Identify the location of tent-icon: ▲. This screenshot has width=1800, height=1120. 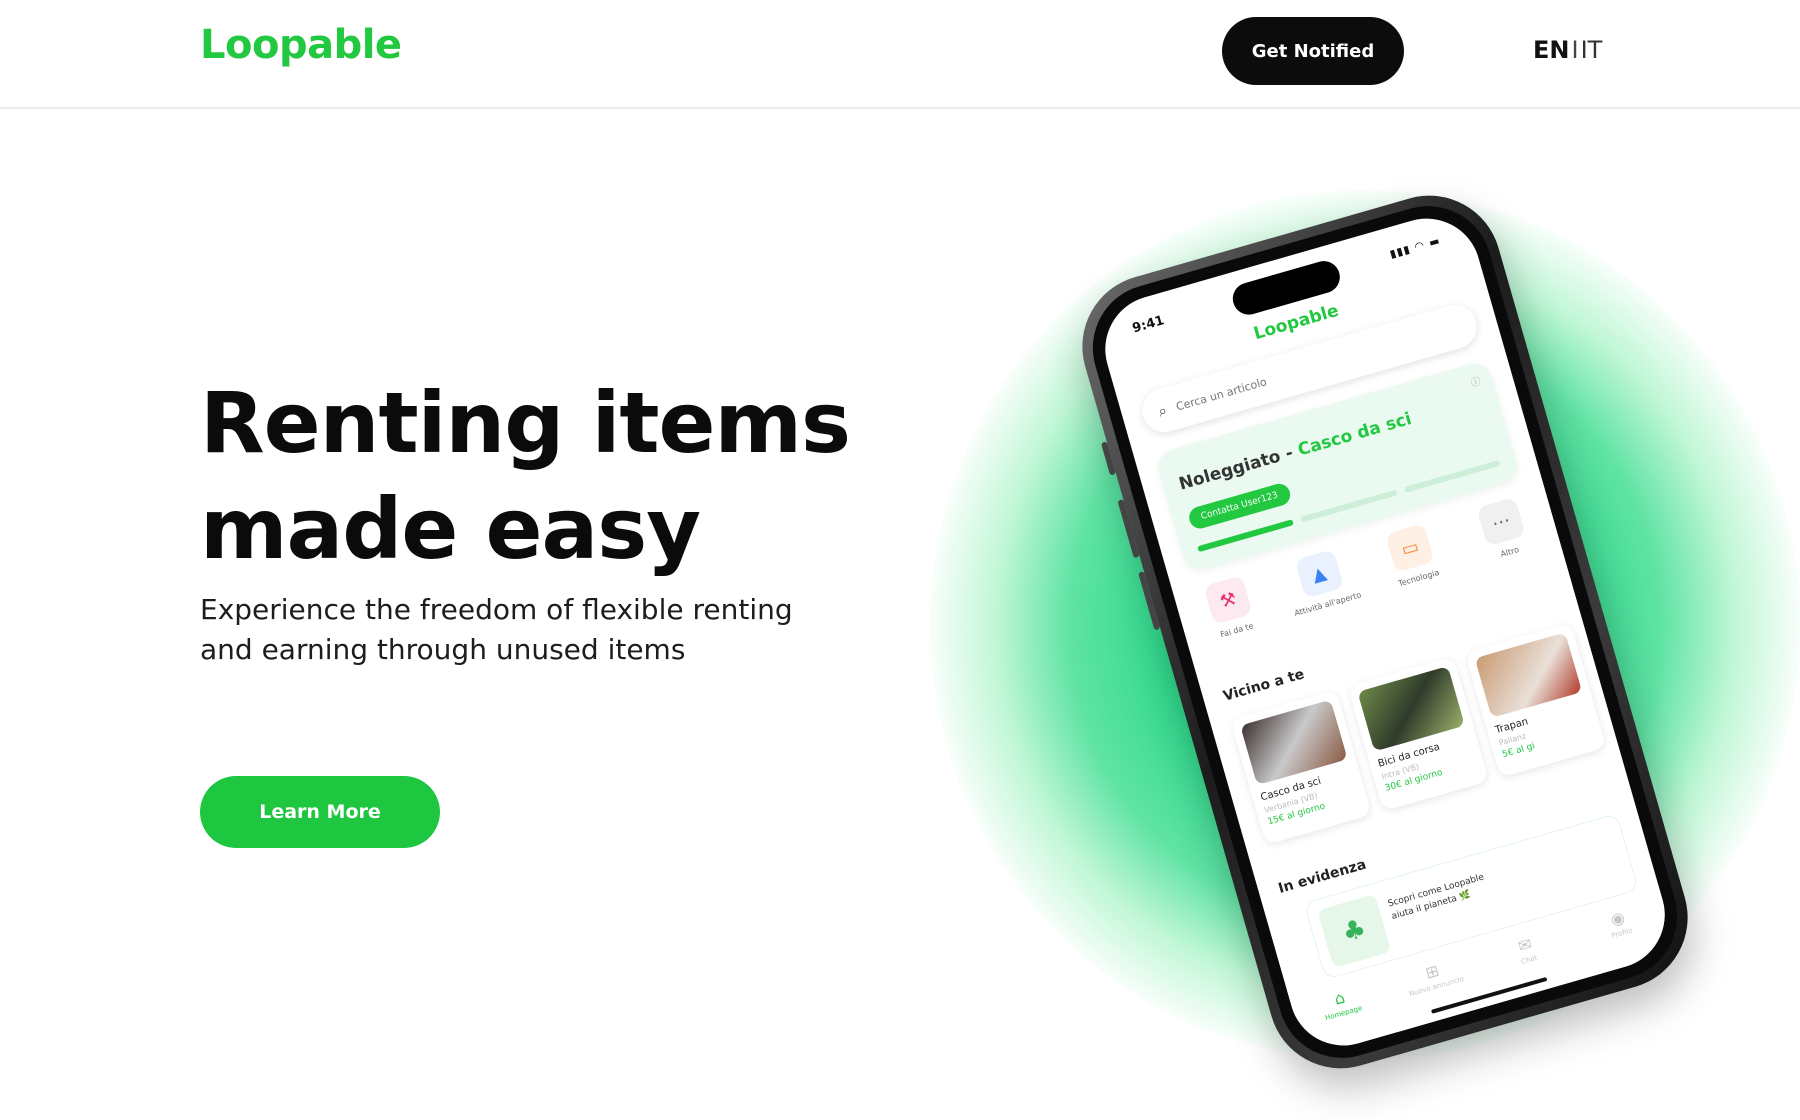
(1319, 574).